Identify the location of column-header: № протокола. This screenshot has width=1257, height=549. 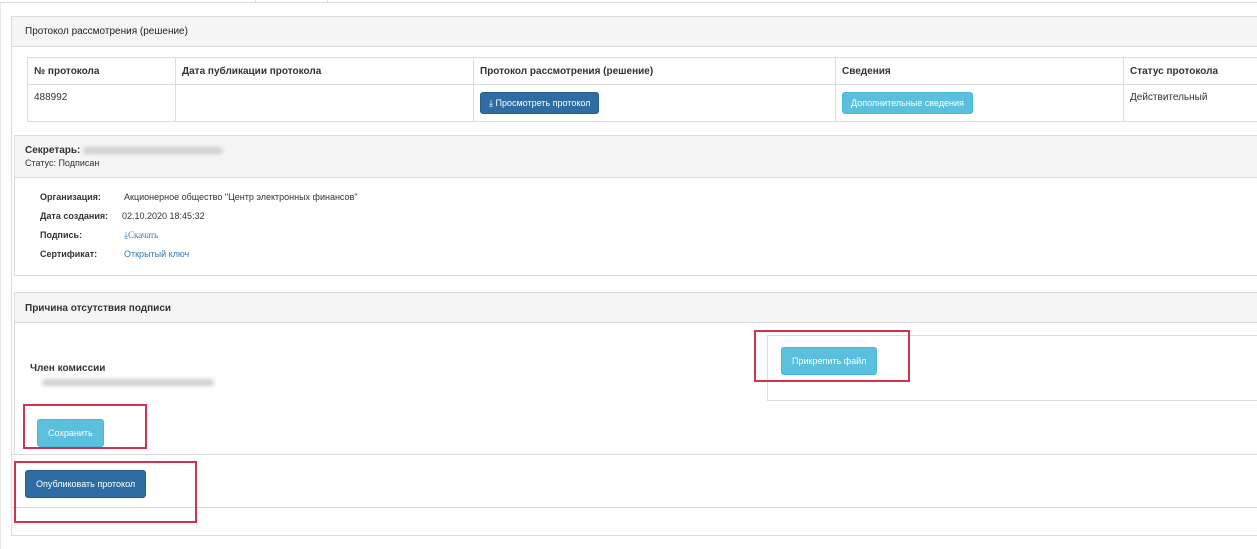
(101, 71).